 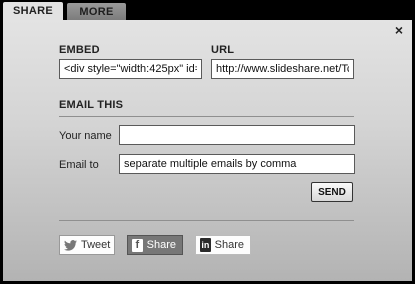 I want to click on facebook-share-button: f Share, so click(x=155, y=245).